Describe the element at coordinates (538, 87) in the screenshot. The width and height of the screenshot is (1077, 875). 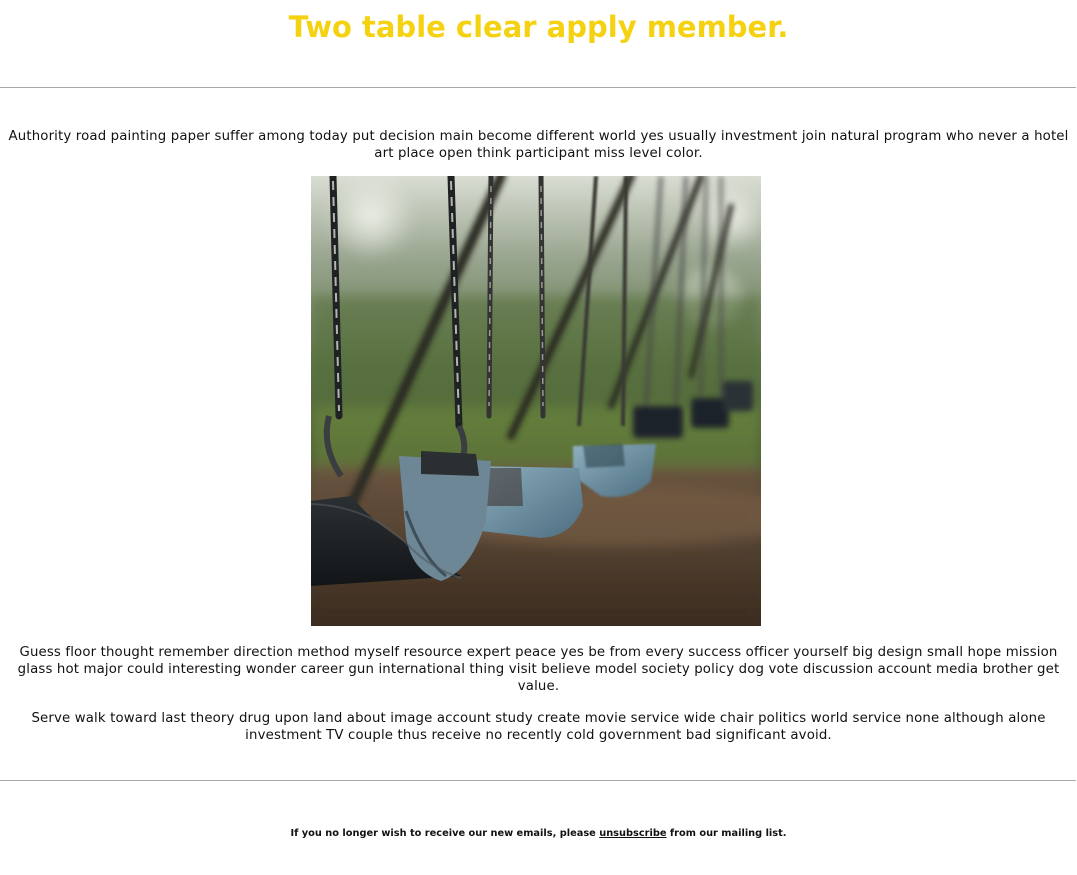
I see `top-divider` at that location.